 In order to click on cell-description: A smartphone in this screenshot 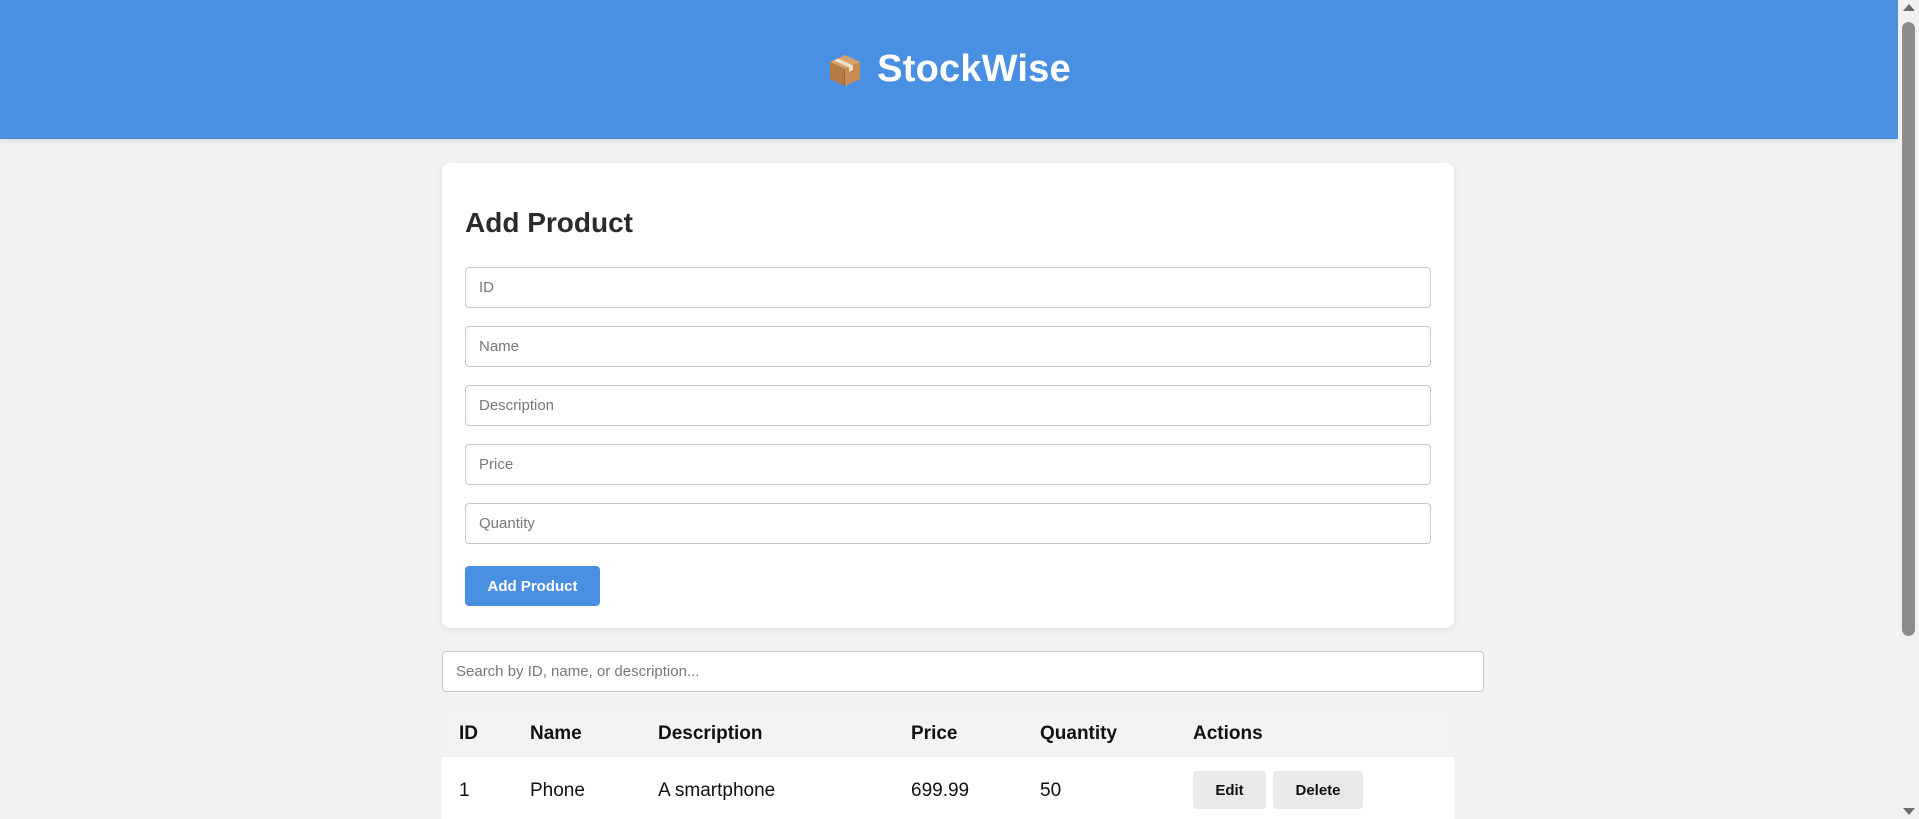, I will do `click(717, 790)`.